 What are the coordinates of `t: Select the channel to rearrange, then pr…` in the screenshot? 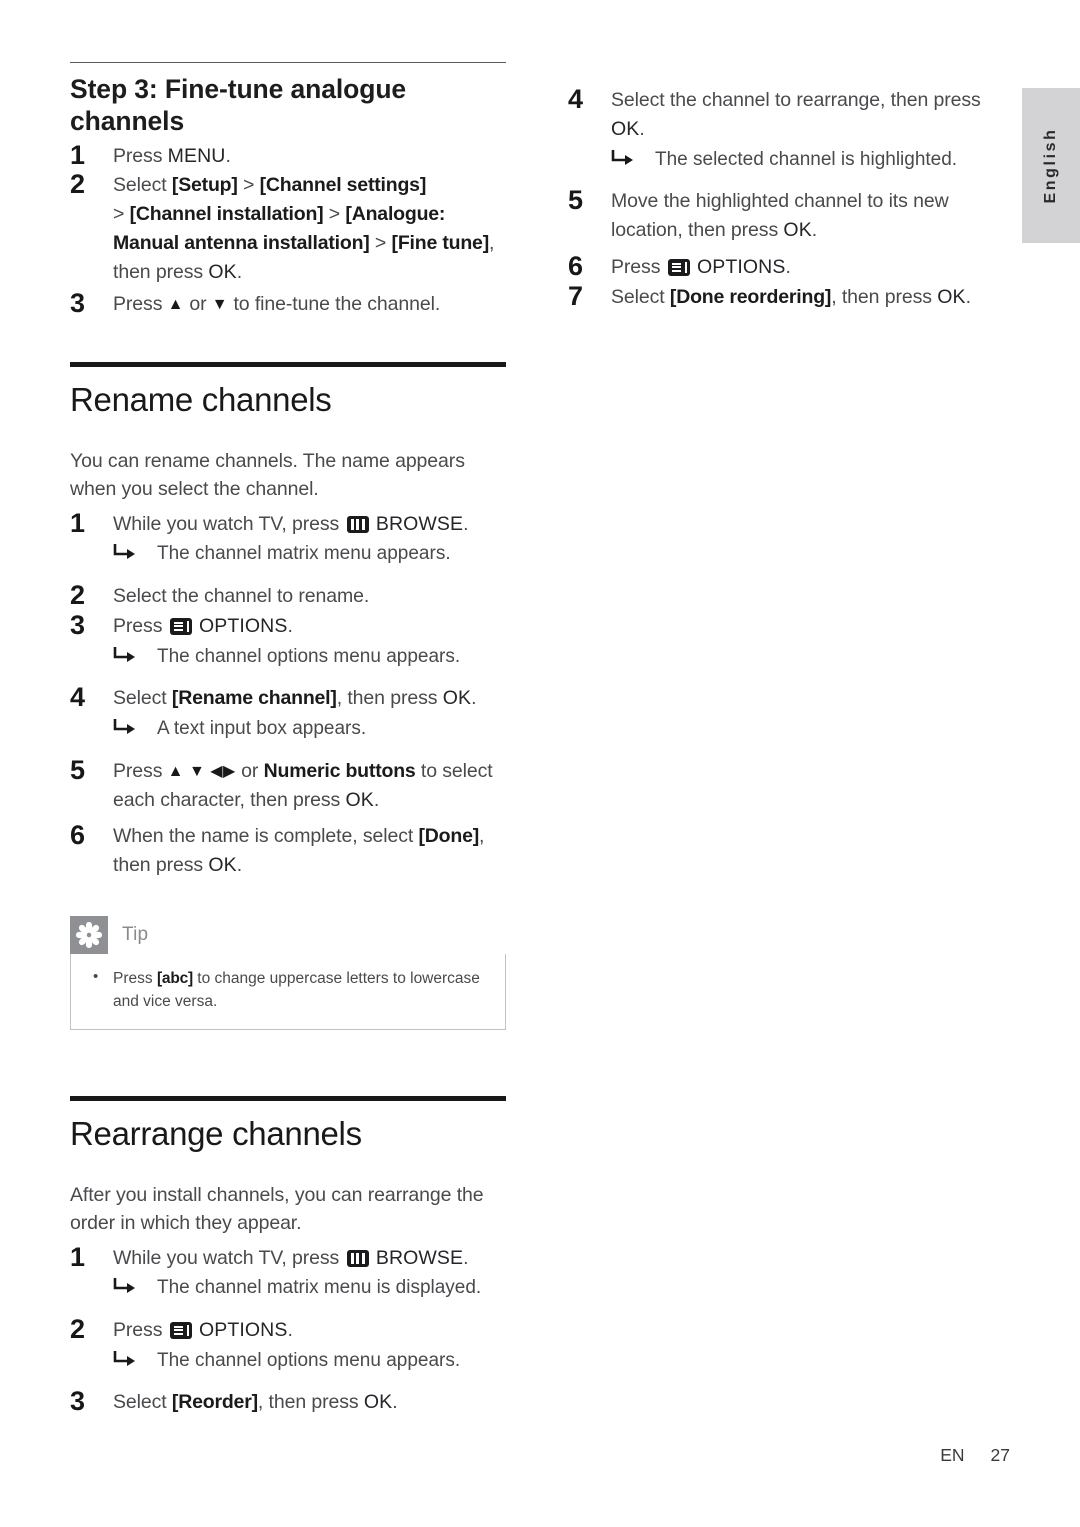 It's located at (796, 100).